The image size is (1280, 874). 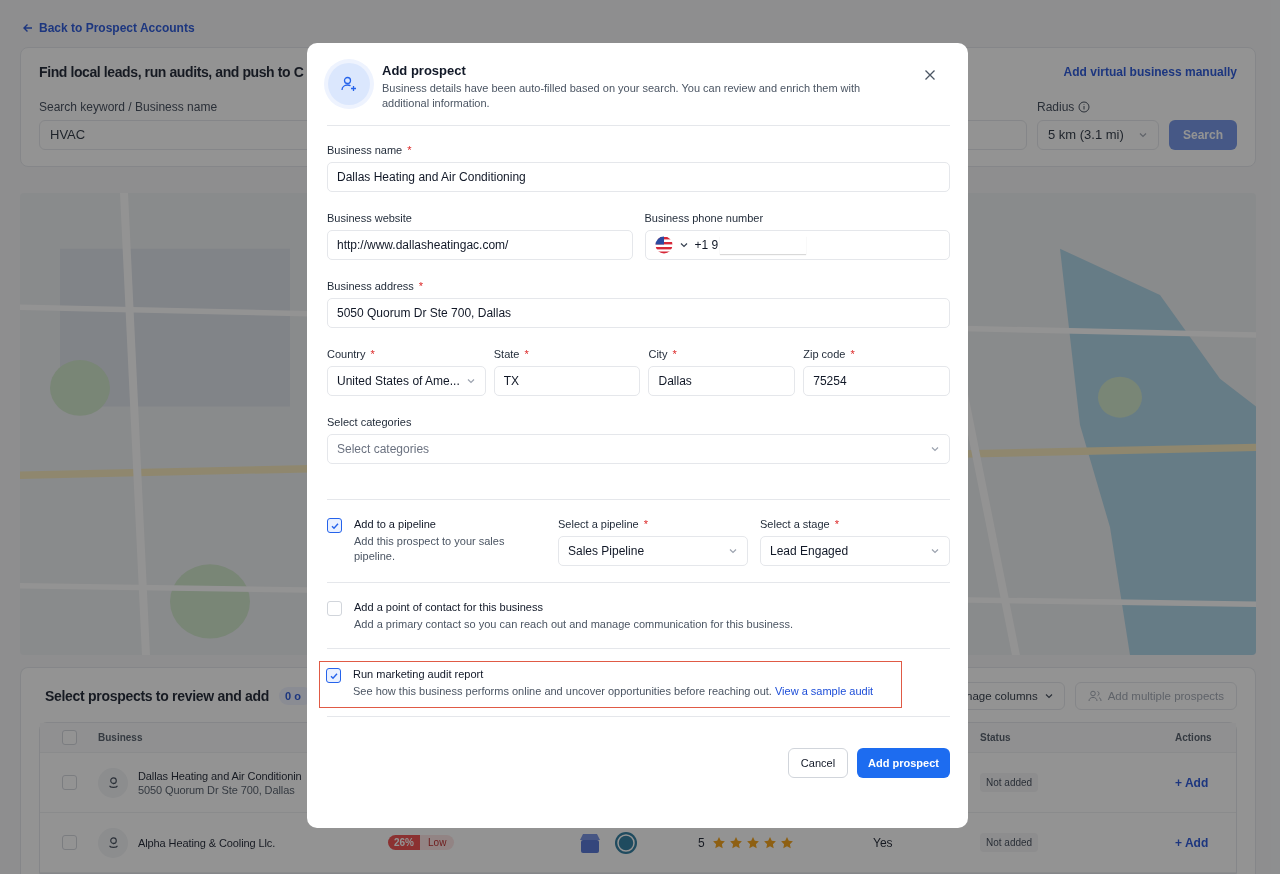 I want to click on section-title: Select prospects to review and add, so click(x=157, y=696).